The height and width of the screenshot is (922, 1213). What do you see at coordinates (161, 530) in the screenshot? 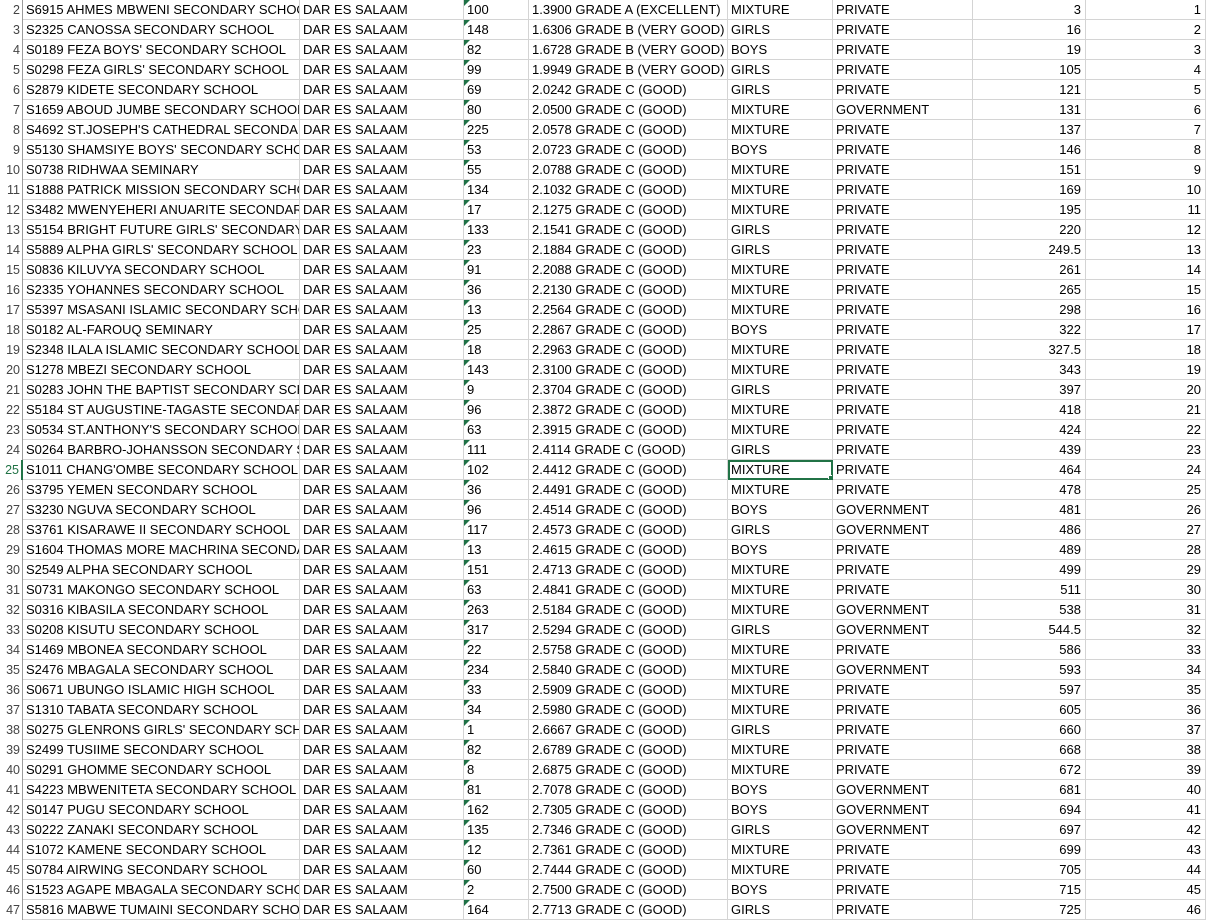
I see `school-cell: S3761 KISARAWE II SECONDARY SCHOOL` at bounding box center [161, 530].